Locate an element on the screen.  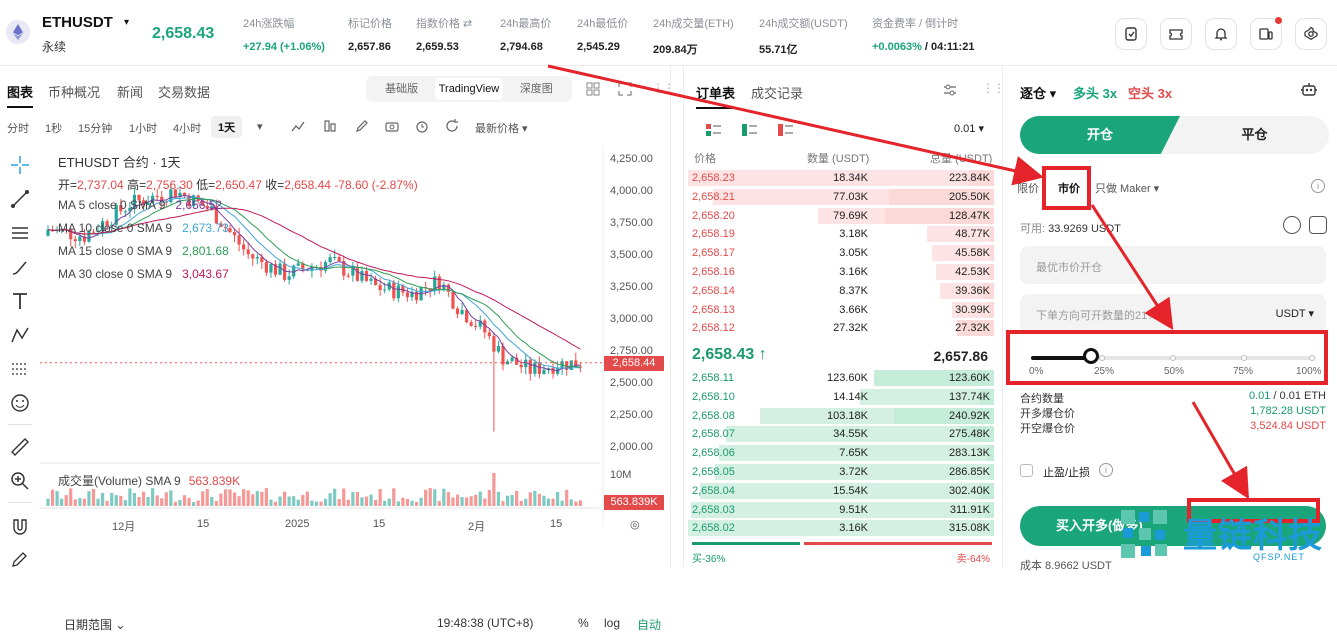
device-icon is located at coordinates (1266, 33).